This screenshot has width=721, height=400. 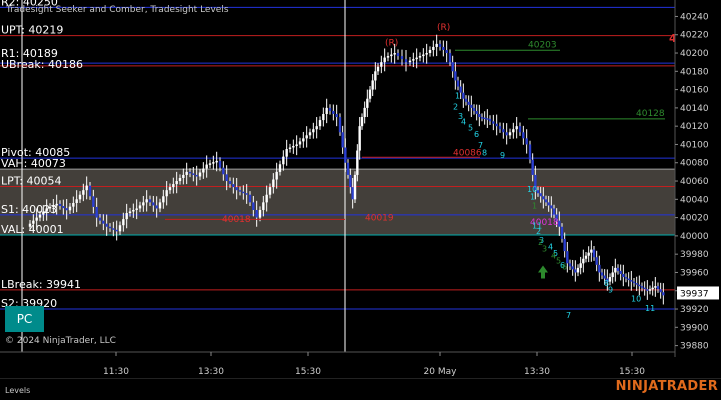 I want to click on price-tick-label: 40120, so click(x=694, y=127).